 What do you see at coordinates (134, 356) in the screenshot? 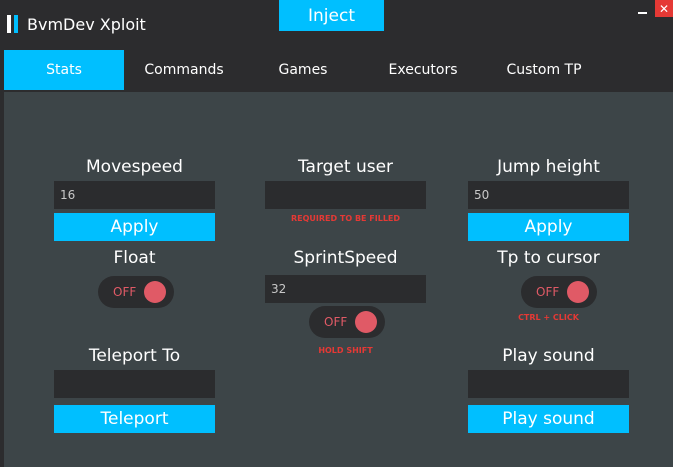
I see `teleport-to-label: Teleport To` at bounding box center [134, 356].